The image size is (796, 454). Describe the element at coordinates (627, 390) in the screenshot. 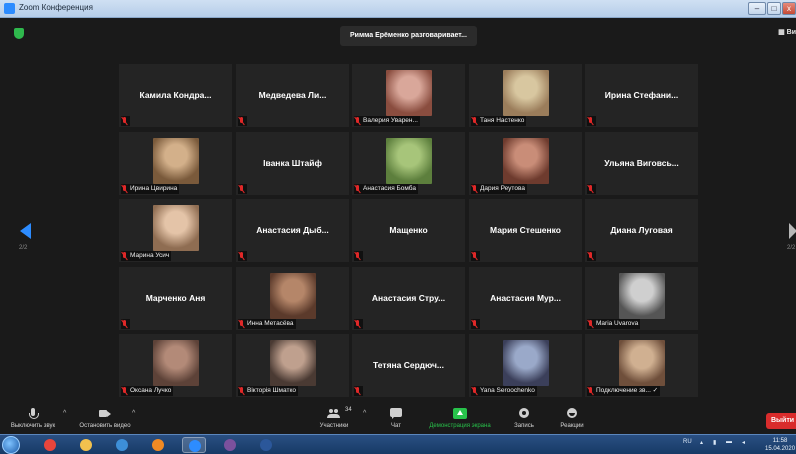

I see `participant-name: Подключение зв... ✓` at that location.